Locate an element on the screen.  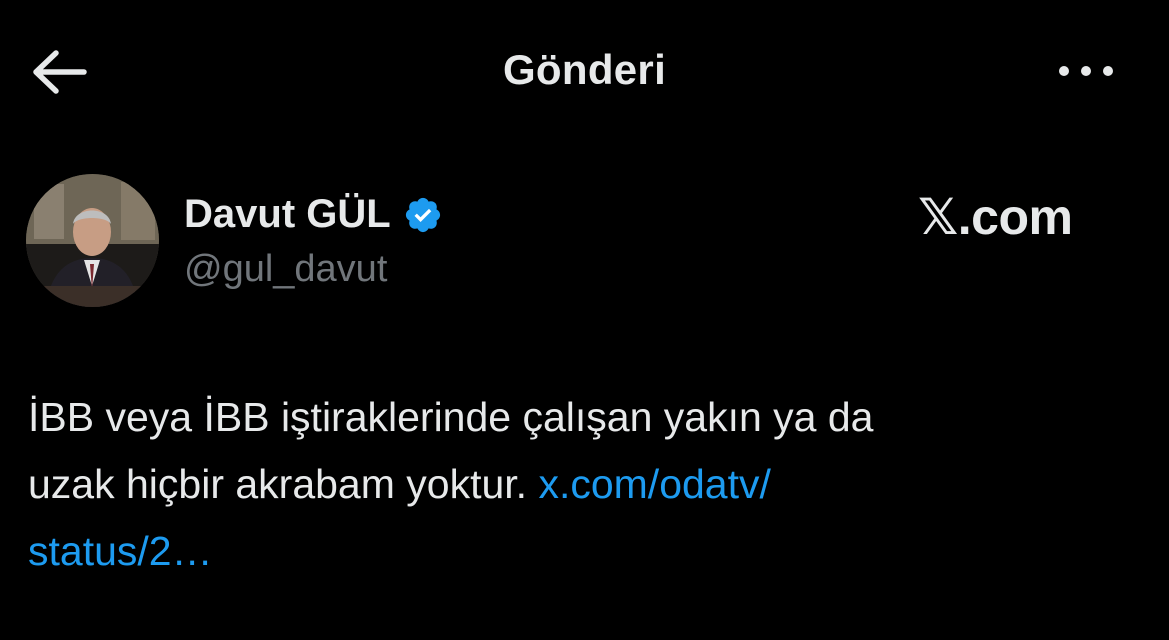
author-handle: @gul_davut is located at coordinates (285, 269).